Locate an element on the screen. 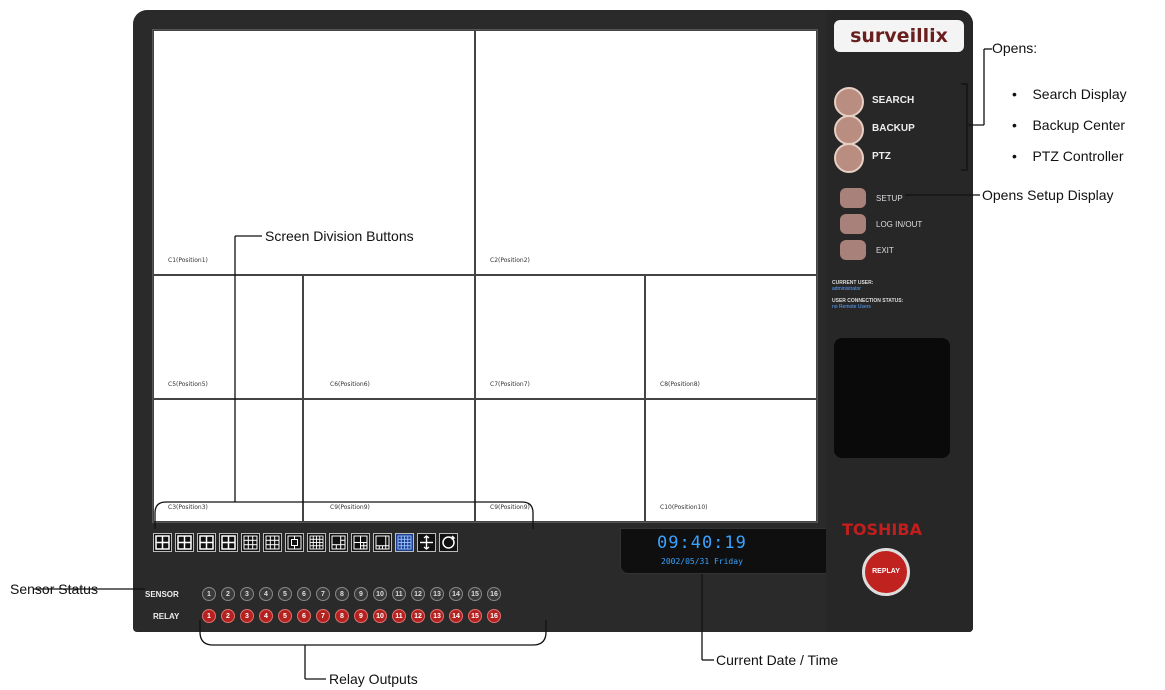 The image size is (1165, 690). annotation-setup: Opens Setup Display is located at coordinates (1048, 195).